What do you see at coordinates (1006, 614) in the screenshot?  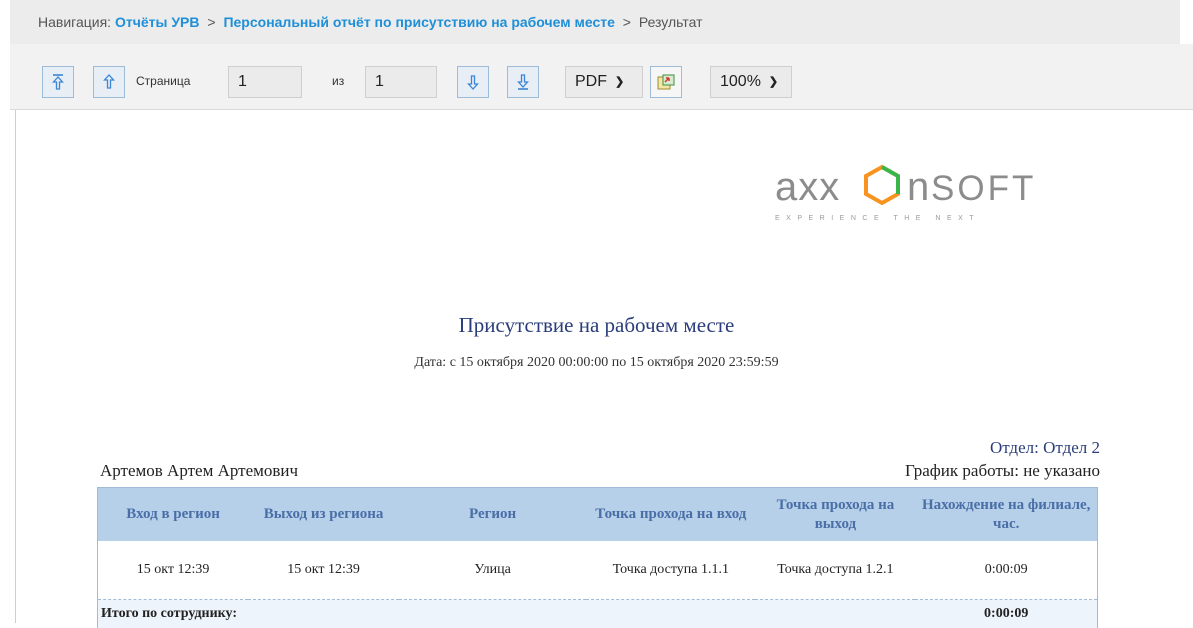 I see `total-value: 0:00:09` at bounding box center [1006, 614].